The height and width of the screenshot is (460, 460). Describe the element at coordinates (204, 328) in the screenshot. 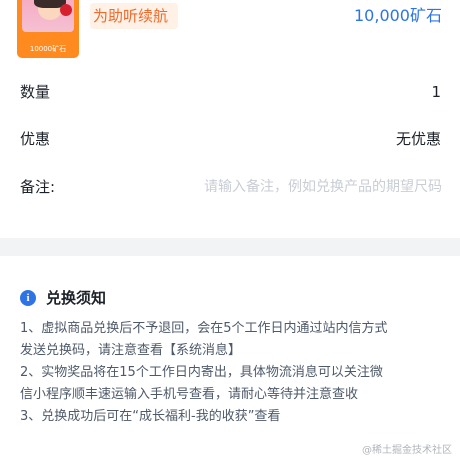

I see `notice-line: 1、虚拟商品兑换后不予退回，会在5个工作日内通过站内信方式` at that location.